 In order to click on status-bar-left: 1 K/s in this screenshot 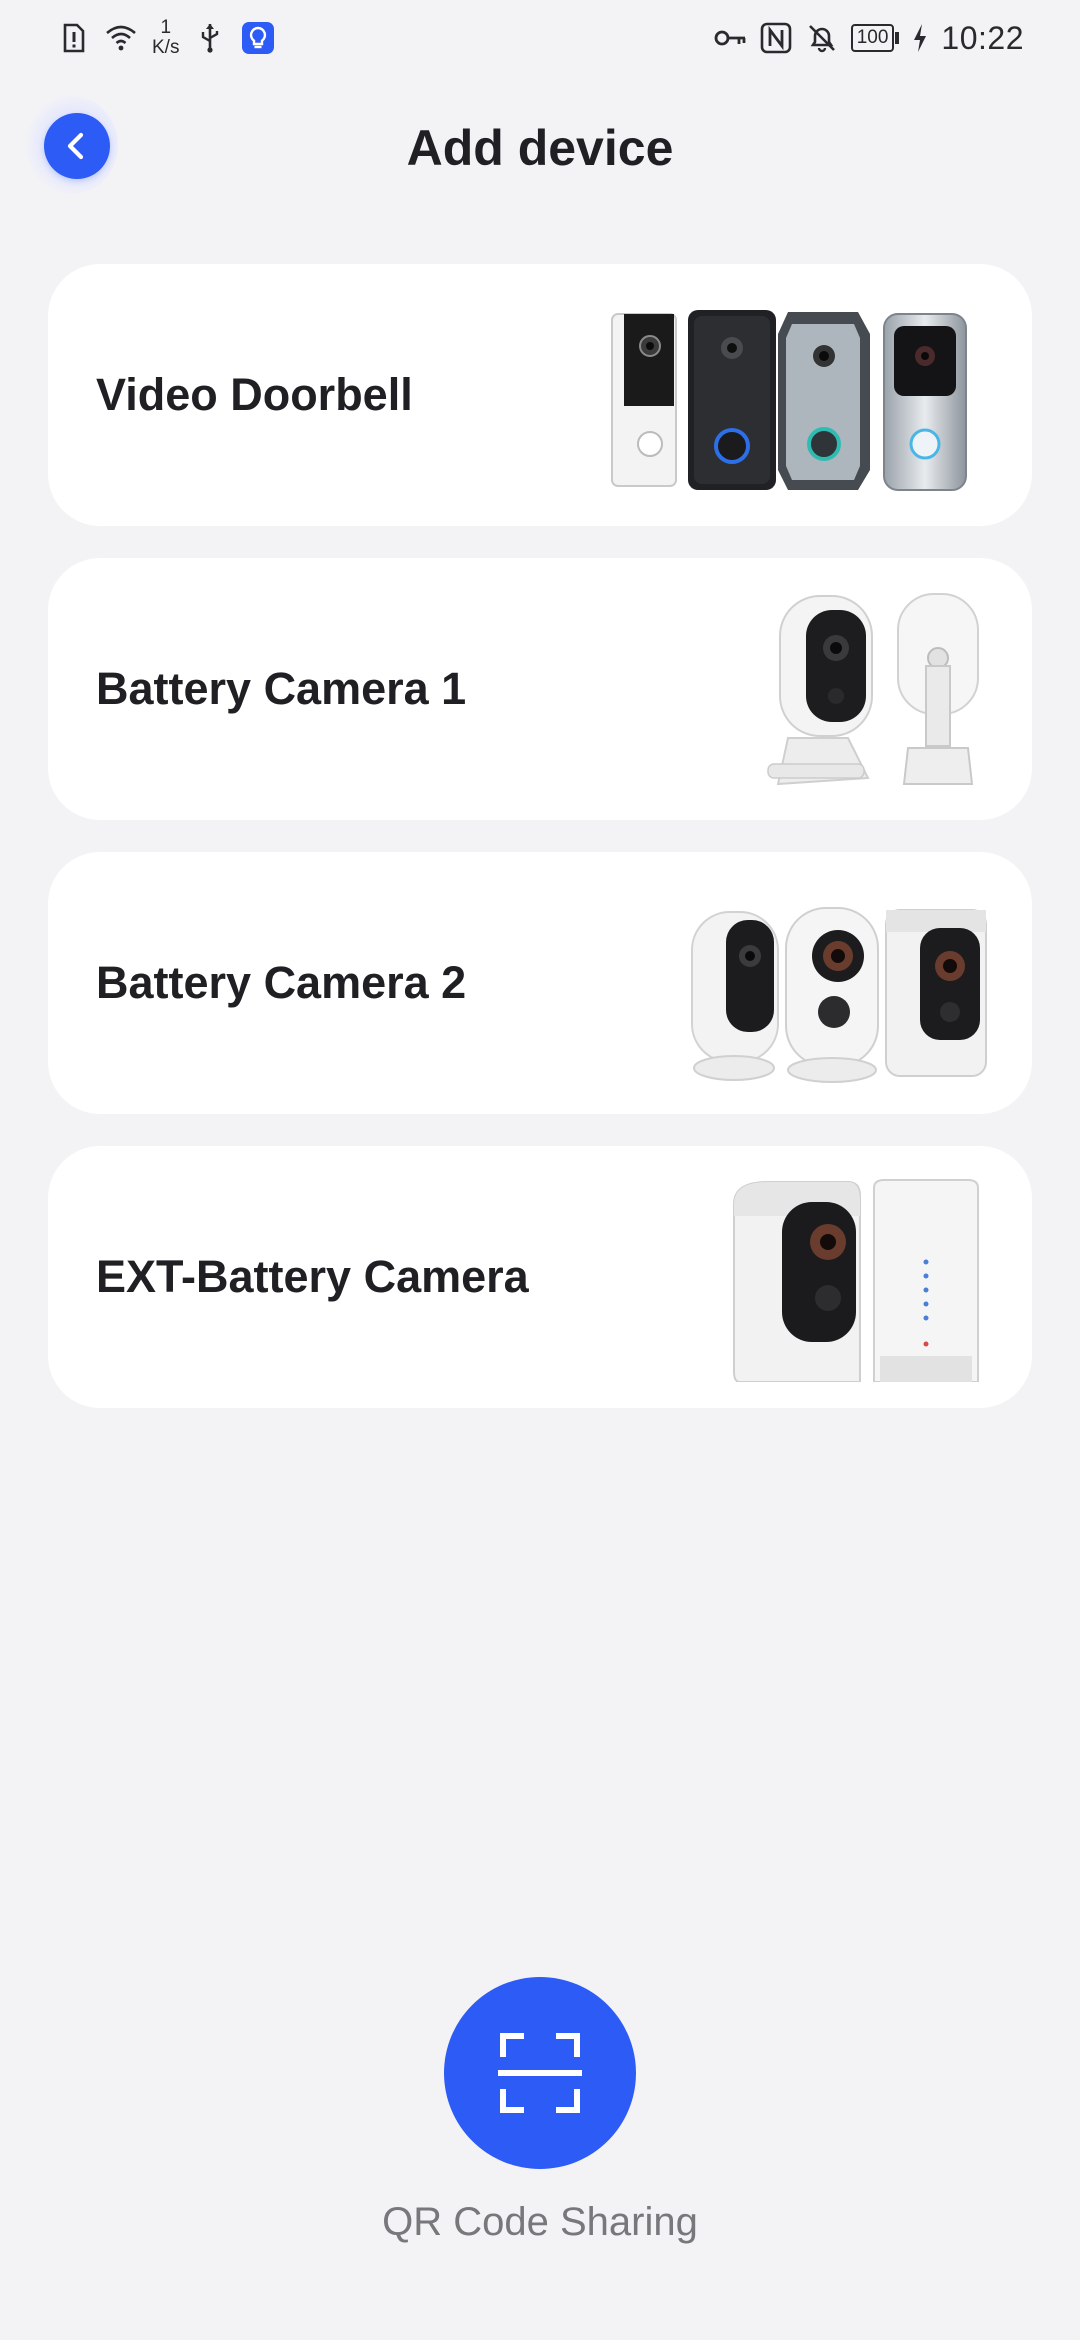, I will do `click(165, 38)`.